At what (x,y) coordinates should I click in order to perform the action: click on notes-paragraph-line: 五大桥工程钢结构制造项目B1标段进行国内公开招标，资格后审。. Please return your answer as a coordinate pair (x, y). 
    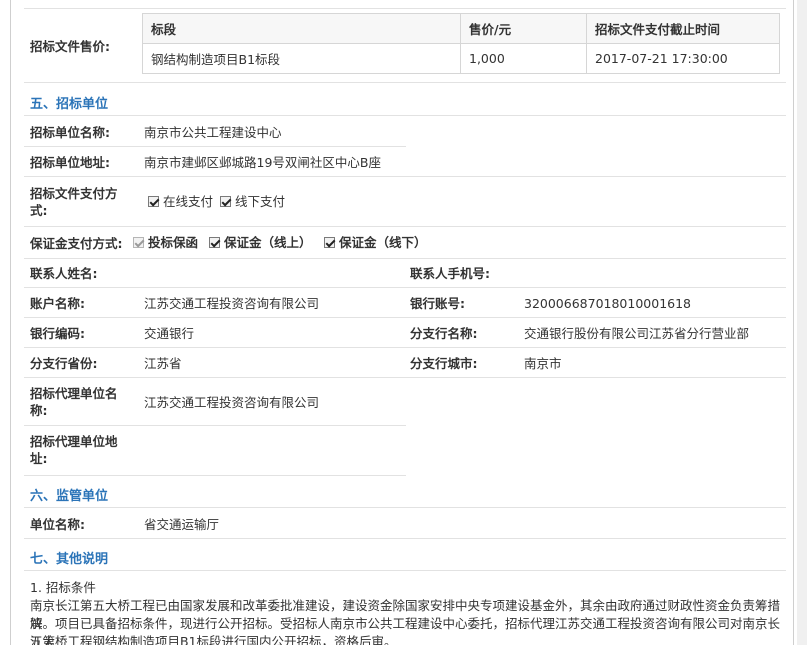
    Looking at the image, I should click on (213, 639).